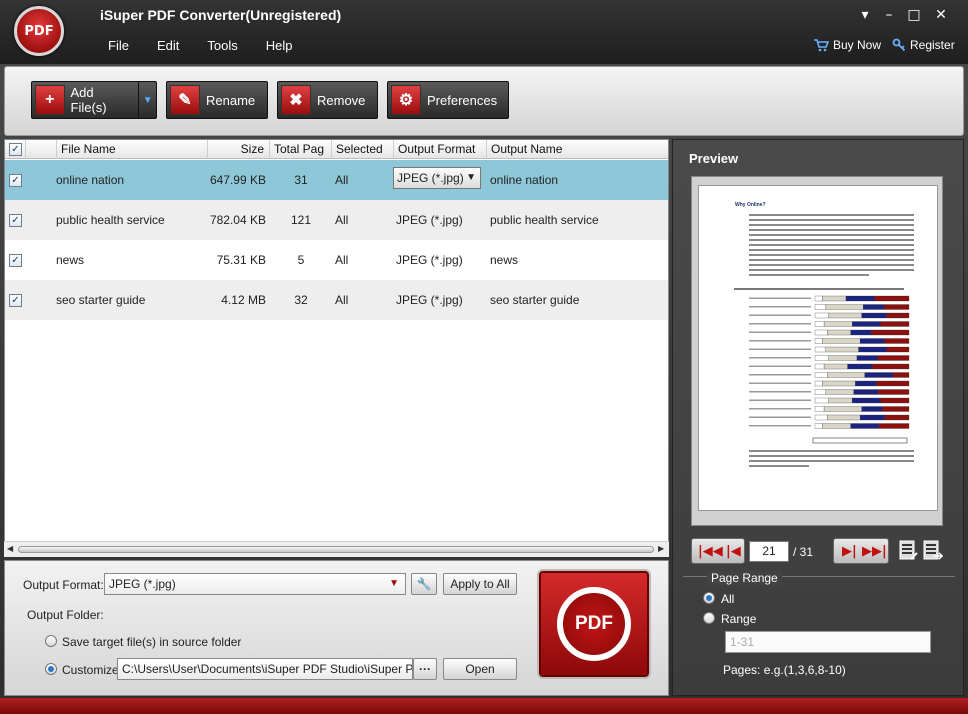 The image size is (968, 714). Describe the element at coordinates (480, 669) in the screenshot. I see `open-folder-button: Open` at that location.